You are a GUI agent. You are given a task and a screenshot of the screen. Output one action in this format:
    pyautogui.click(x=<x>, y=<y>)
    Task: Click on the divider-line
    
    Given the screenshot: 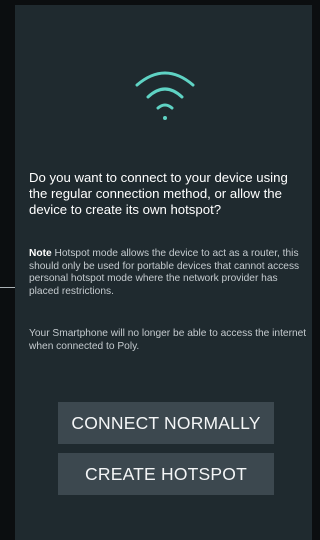 What is the action you would take?
    pyautogui.click(x=7, y=287)
    